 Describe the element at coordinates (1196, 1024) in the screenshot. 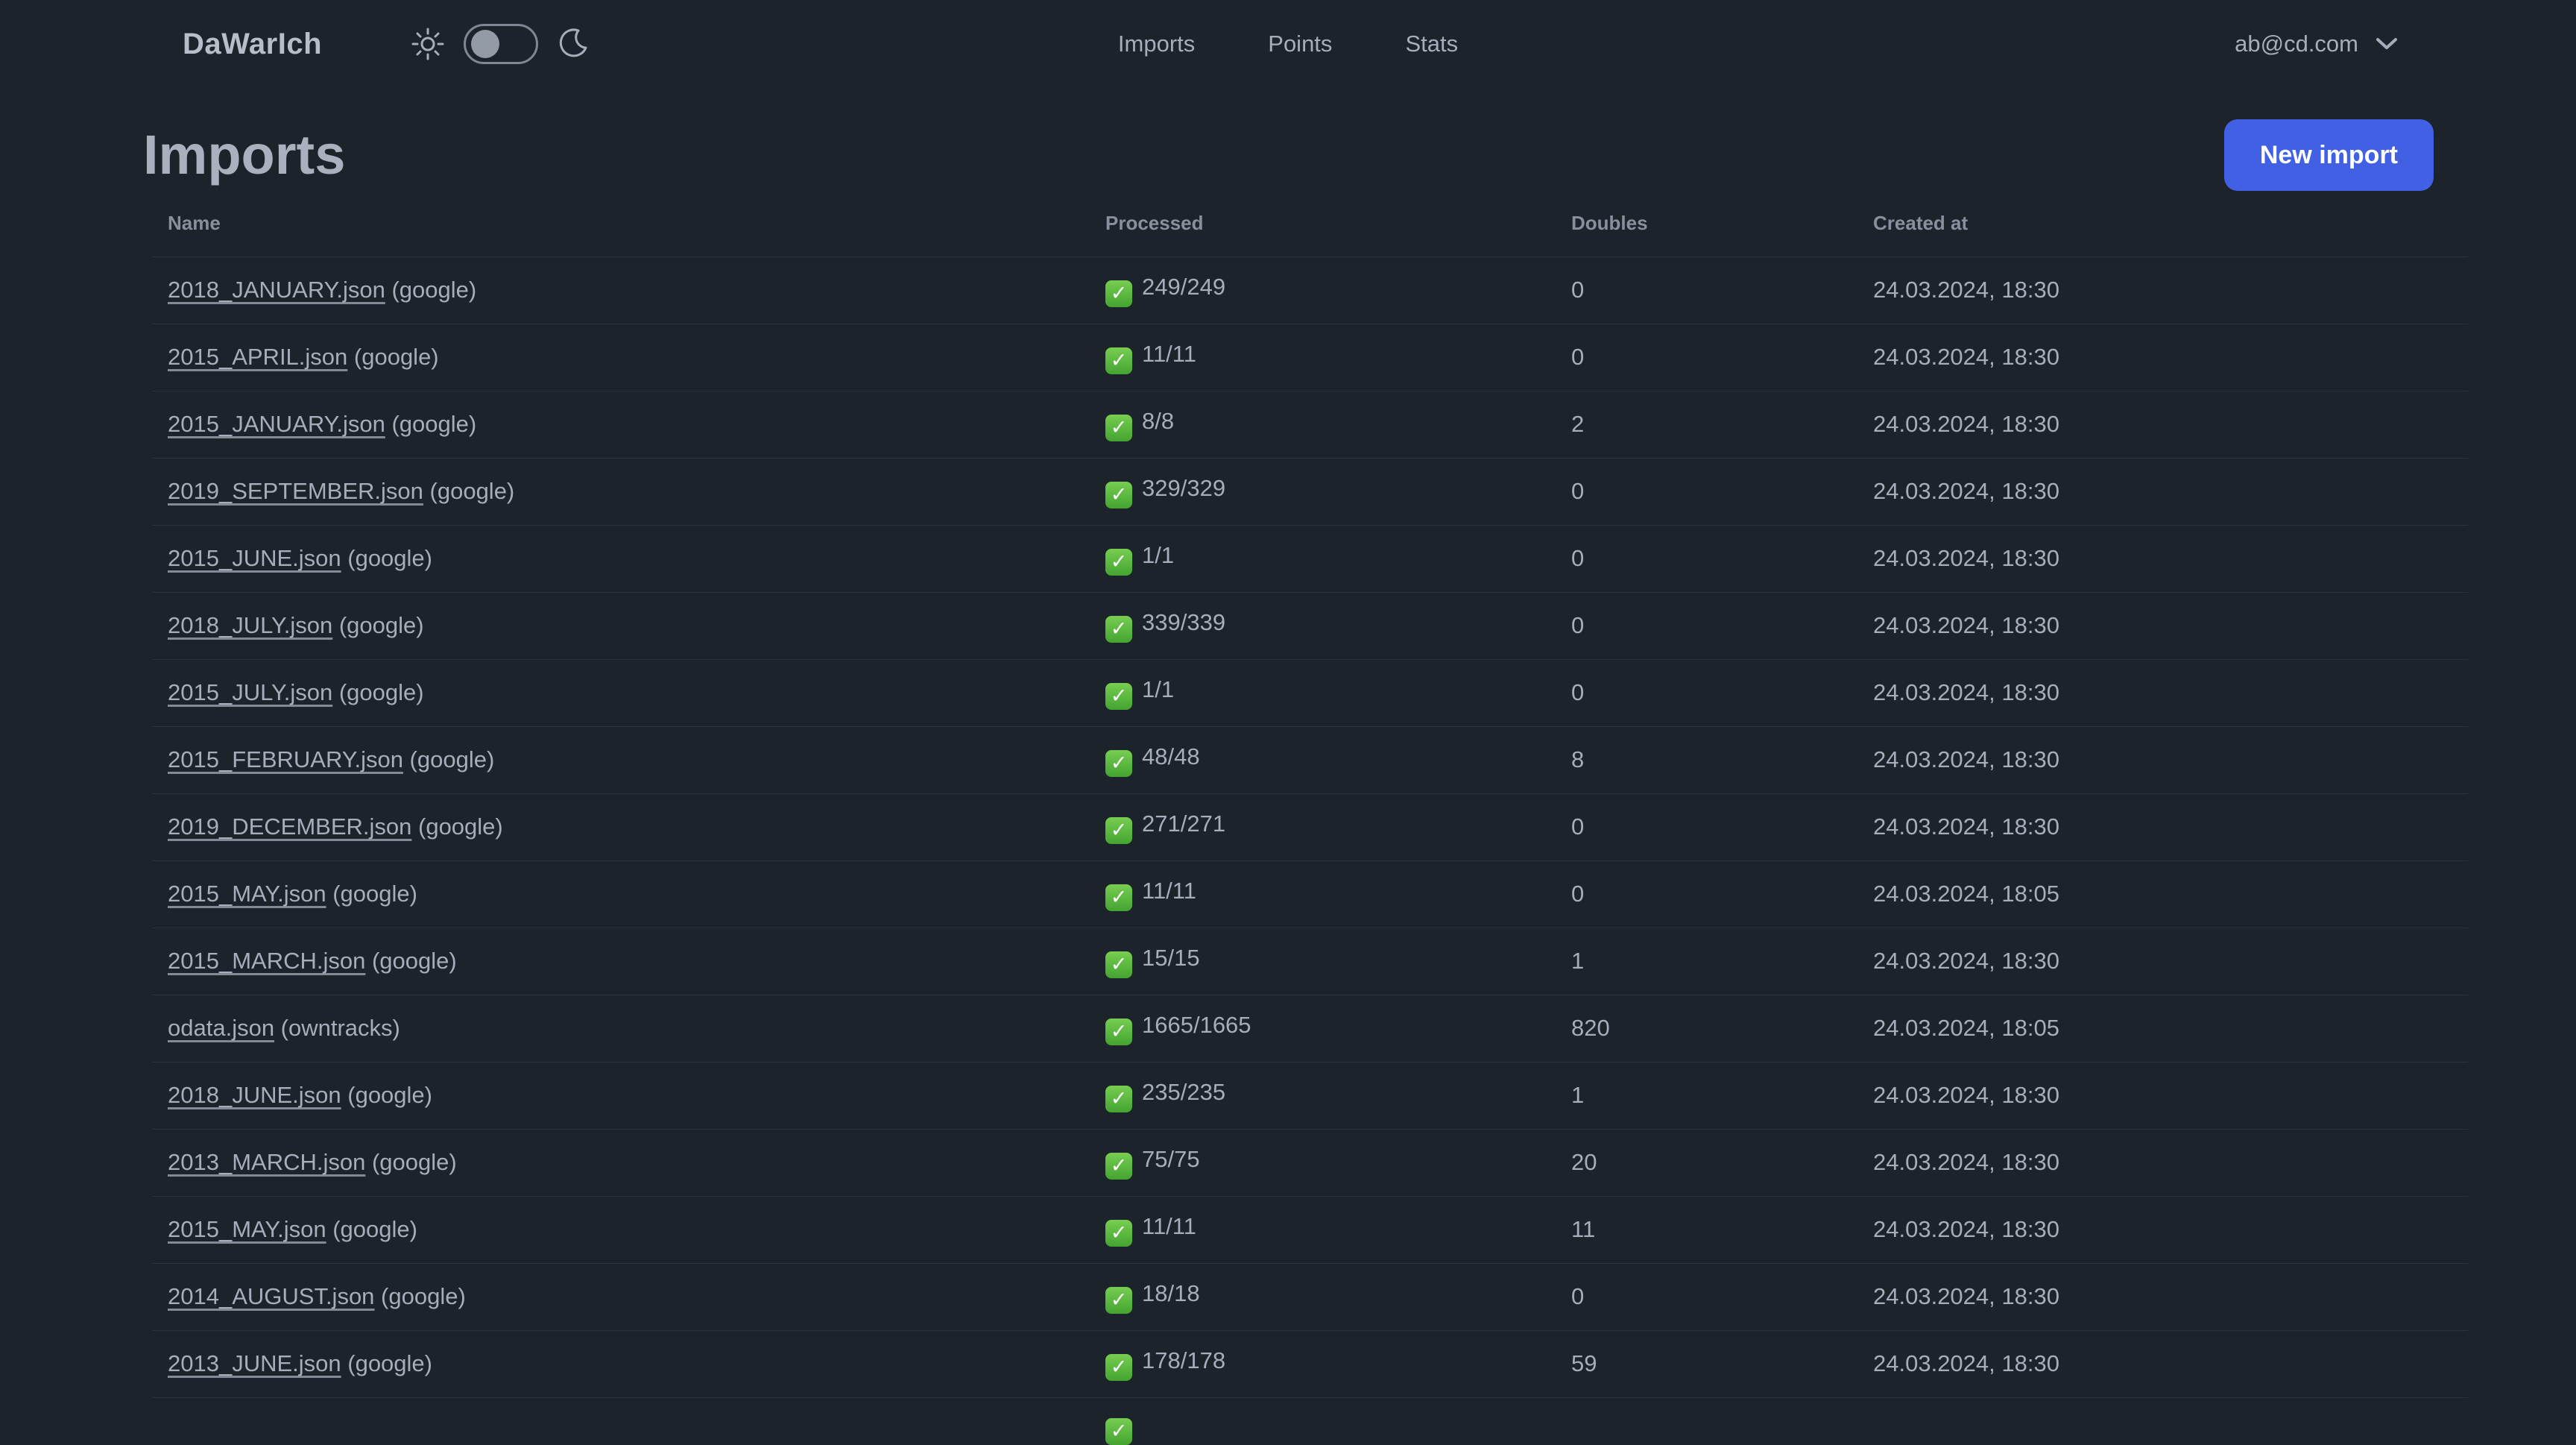

I see `processed-count: 1665/1665` at that location.